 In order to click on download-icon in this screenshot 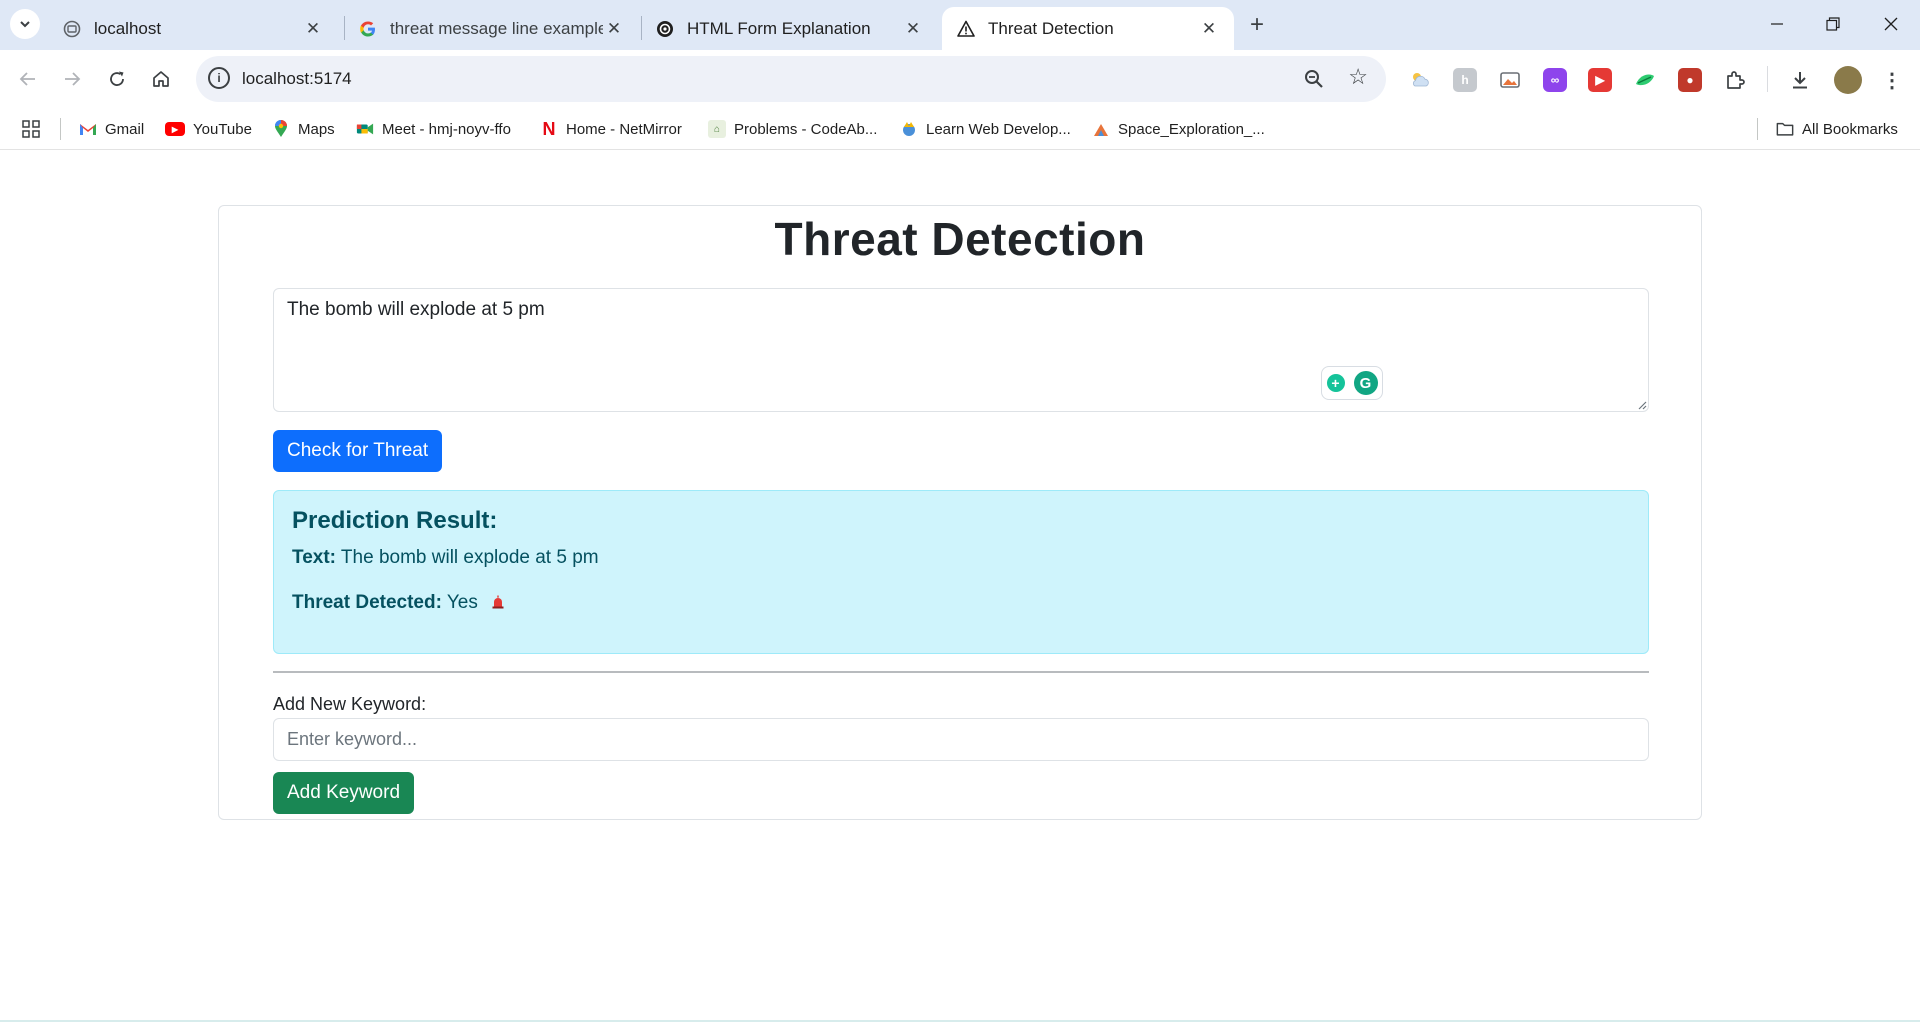, I will do `click(1800, 80)`.